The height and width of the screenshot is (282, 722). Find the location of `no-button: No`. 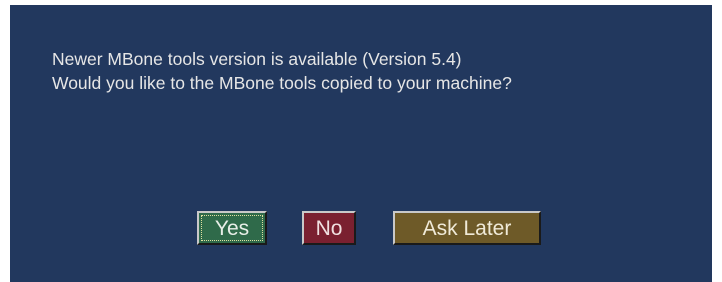

no-button: No is located at coordinates (329, 228).